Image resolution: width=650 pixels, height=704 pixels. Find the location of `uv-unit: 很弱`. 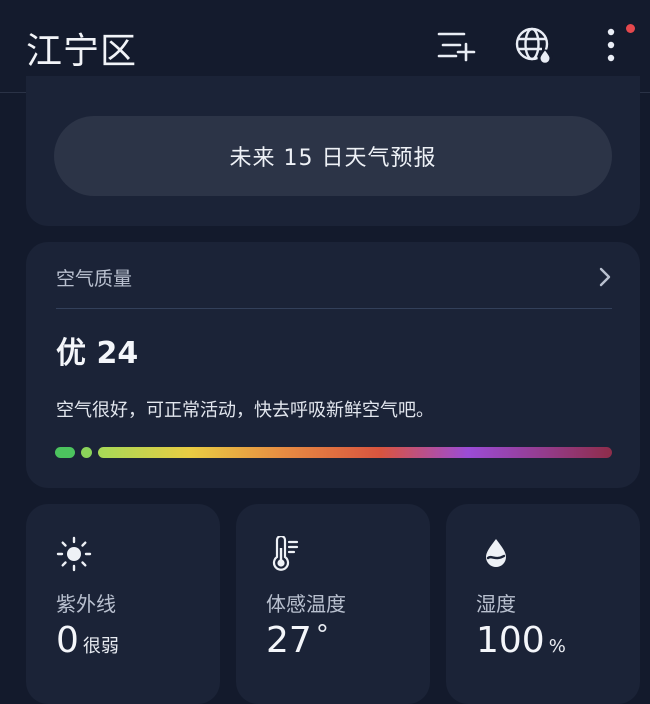

uv-unit: 很弱 is located at coordinates (100, 646).